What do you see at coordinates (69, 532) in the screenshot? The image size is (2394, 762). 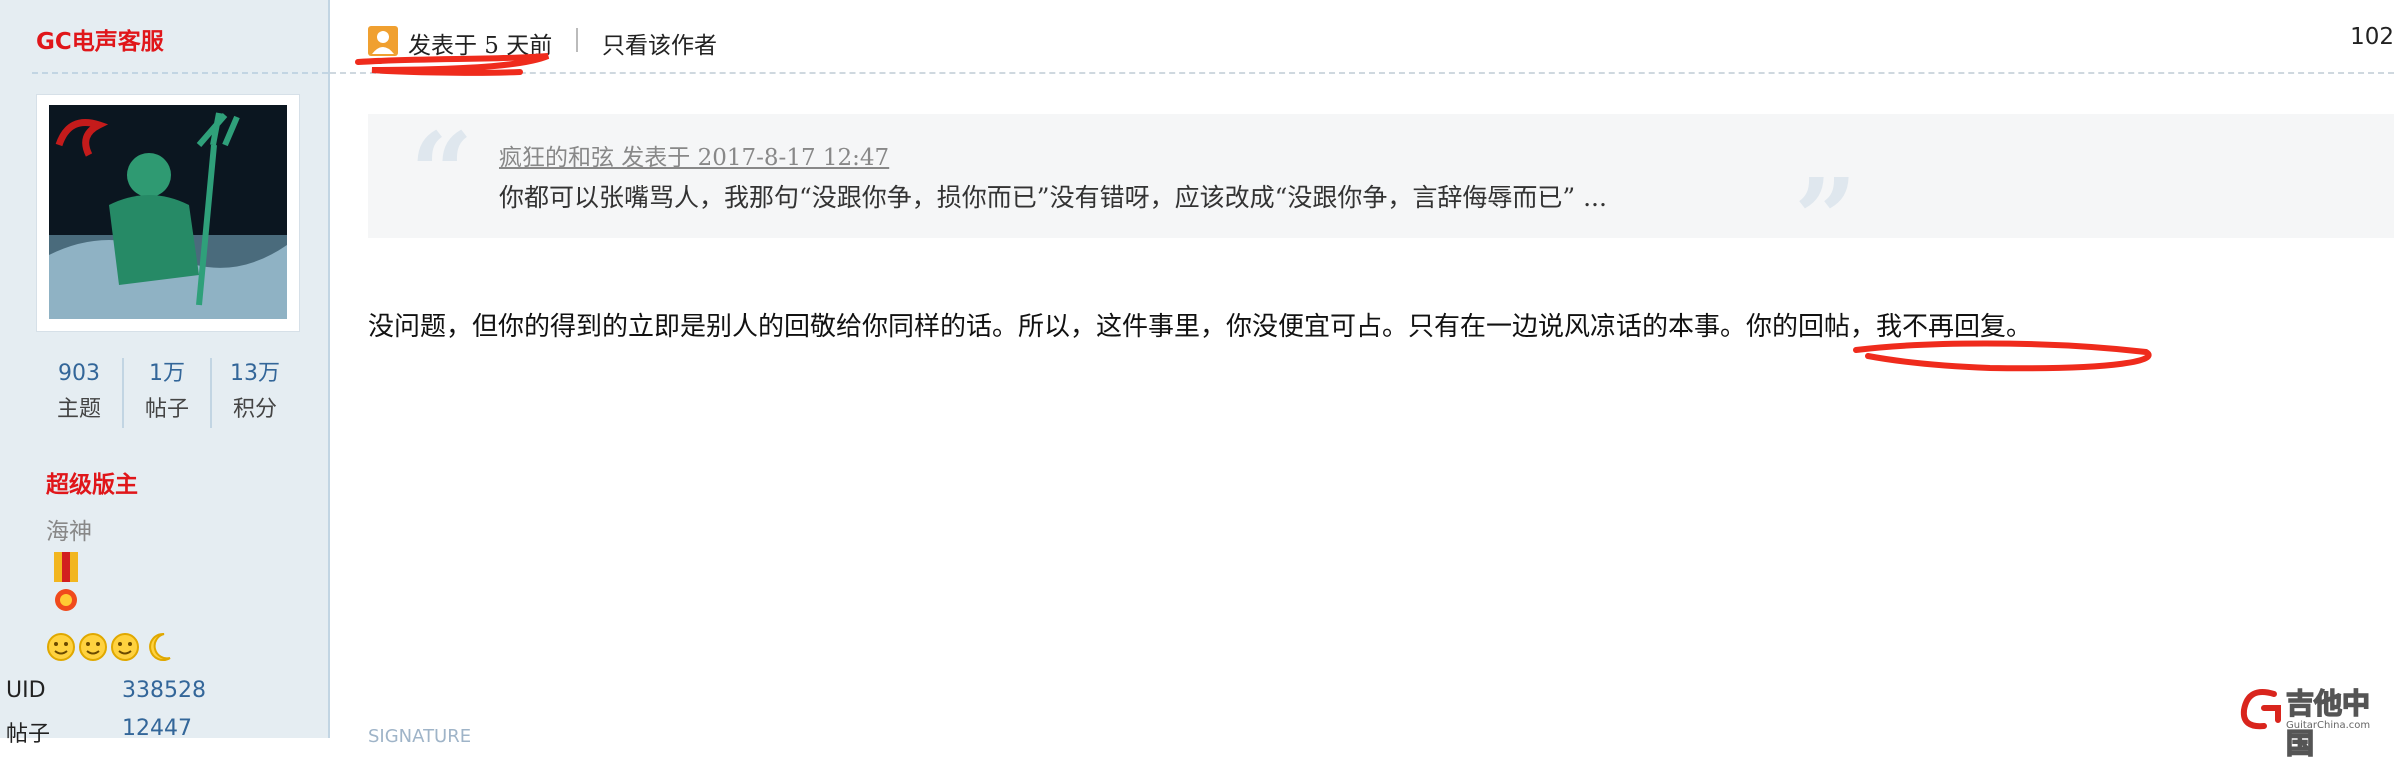 I see `custom-title: 海神` at bounding box center [69, 532].